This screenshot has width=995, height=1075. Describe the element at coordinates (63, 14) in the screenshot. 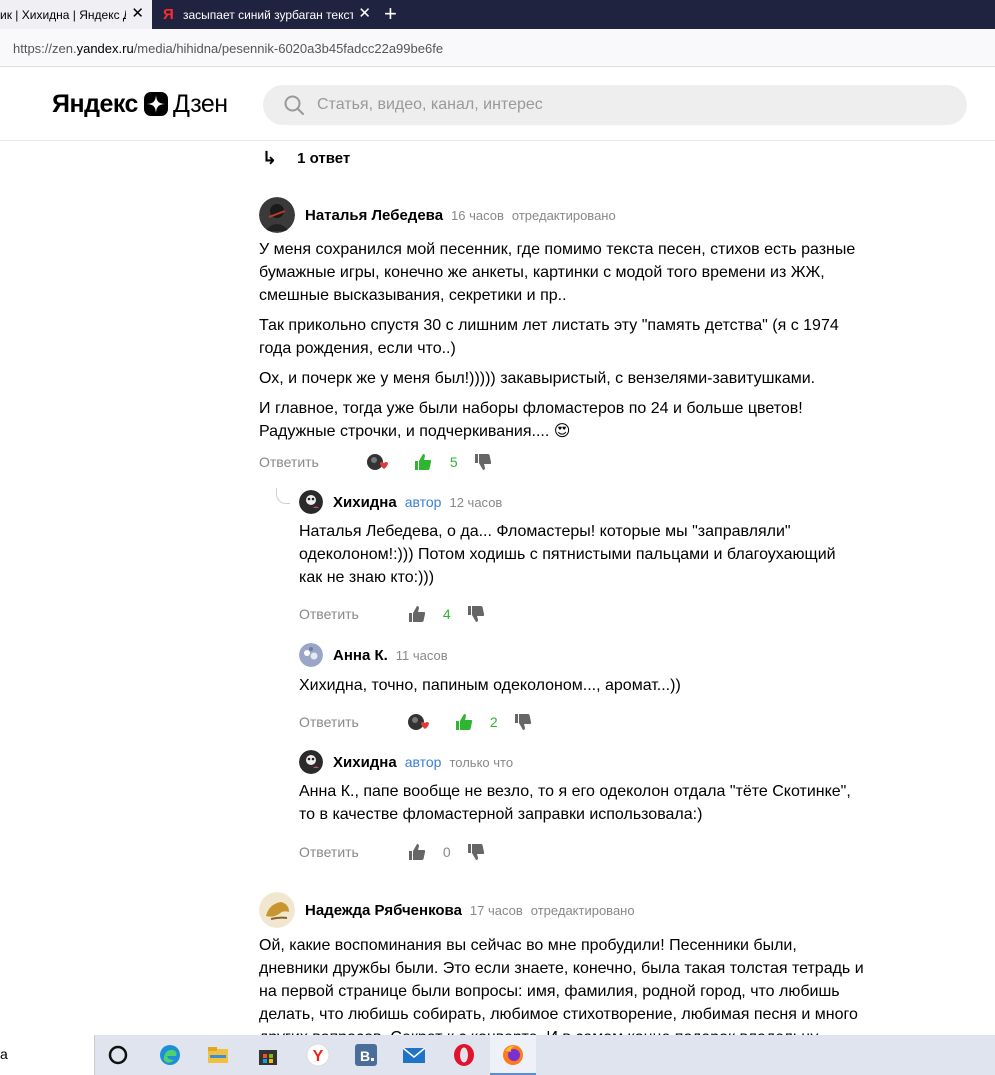

I see `tab-title: ик | Хихидна | Яндекс Д` at that location.